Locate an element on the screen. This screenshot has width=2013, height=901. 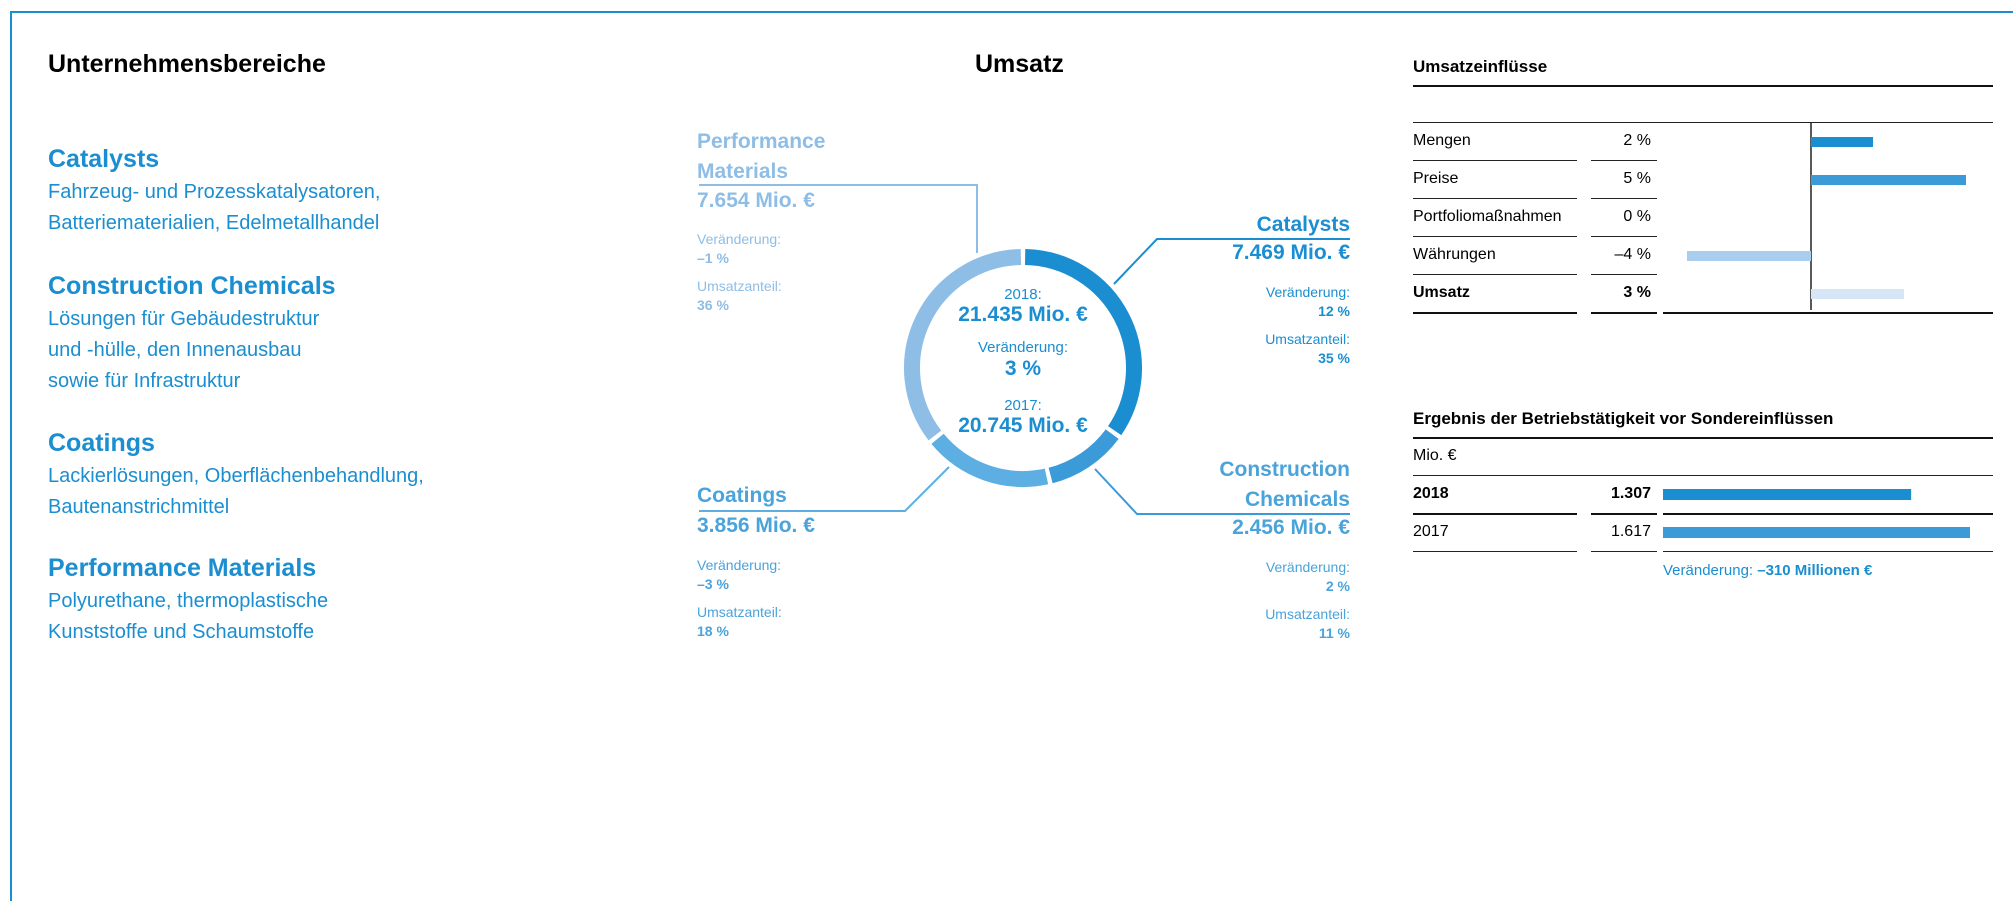
segment-value-catalysts: 7.469 Mio. € is located at coordinates (1291, 252).